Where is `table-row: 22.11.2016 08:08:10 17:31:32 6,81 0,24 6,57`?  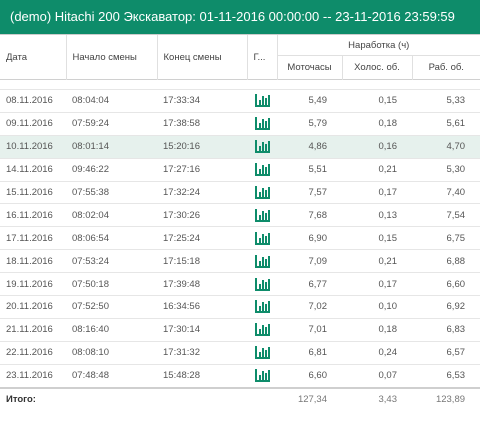
table-row: 22.11.2016 08:08:10 17:31:32 6,81 0,24 6,57 is located at coordinates (240, 352).